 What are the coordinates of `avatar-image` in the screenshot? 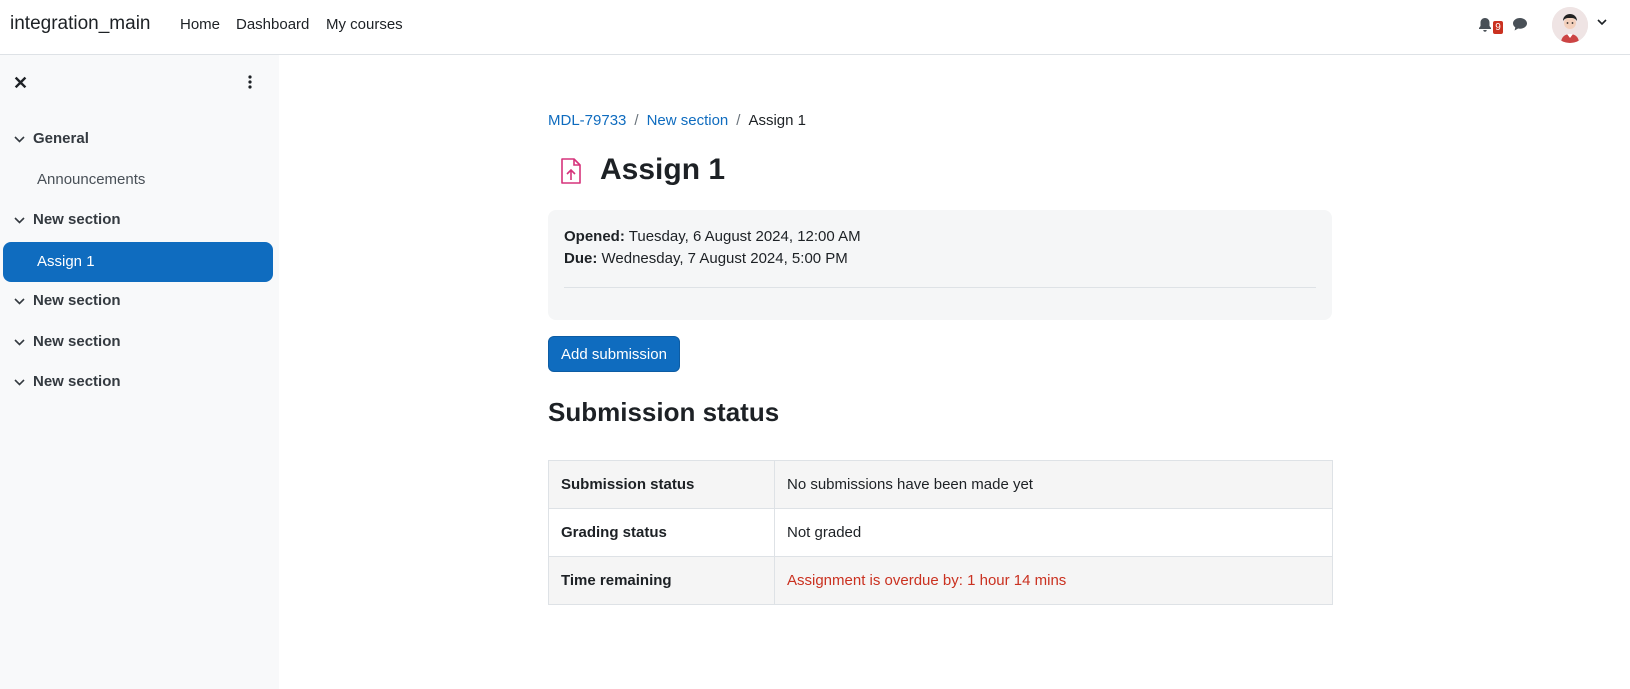 It's located at (1570, 25).